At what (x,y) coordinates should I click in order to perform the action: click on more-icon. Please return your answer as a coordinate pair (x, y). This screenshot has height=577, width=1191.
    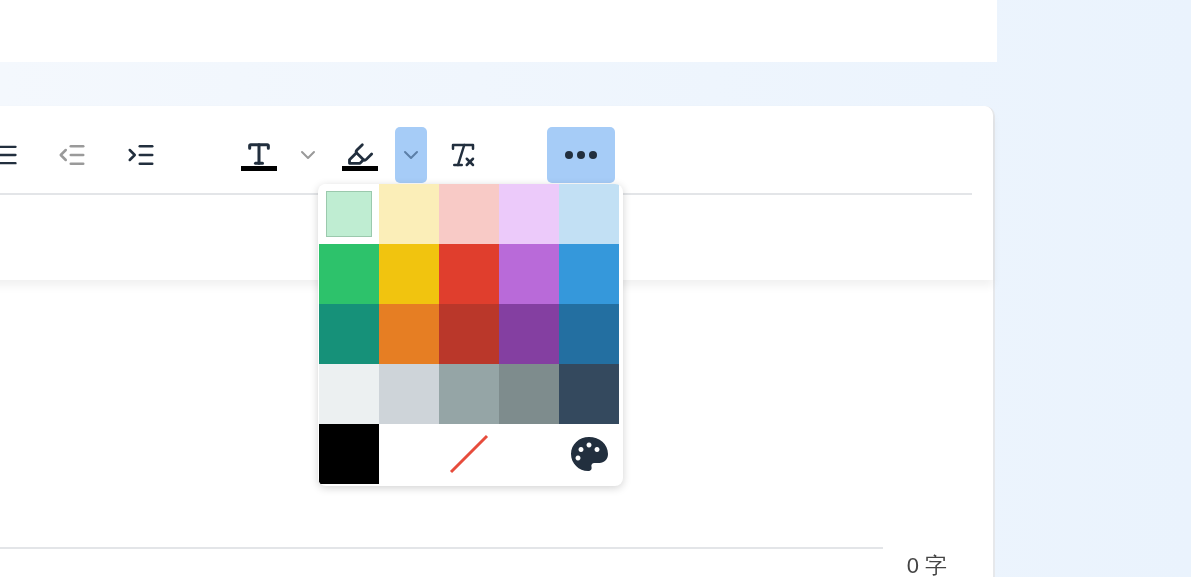
    Looking at the image, I should click on (581, 155).